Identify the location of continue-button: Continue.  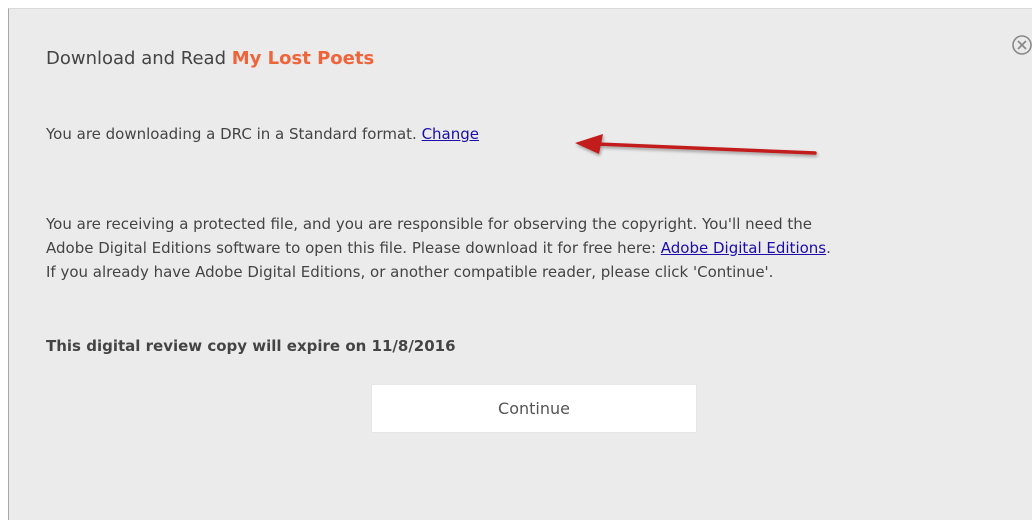
(534, 408).